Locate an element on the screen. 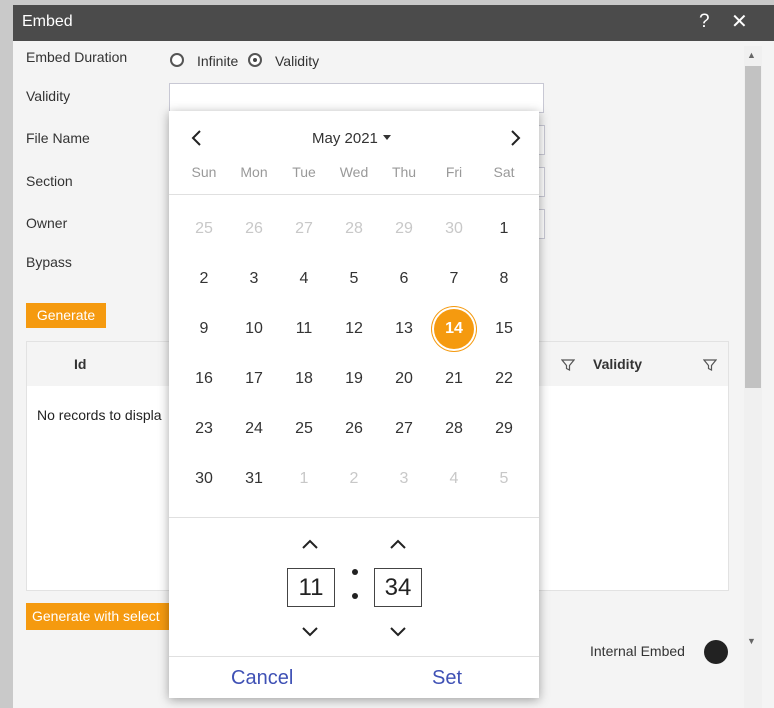 This screenshot has height=708, width=774. calendar-day: 1 is located at coordinates (504, 229).